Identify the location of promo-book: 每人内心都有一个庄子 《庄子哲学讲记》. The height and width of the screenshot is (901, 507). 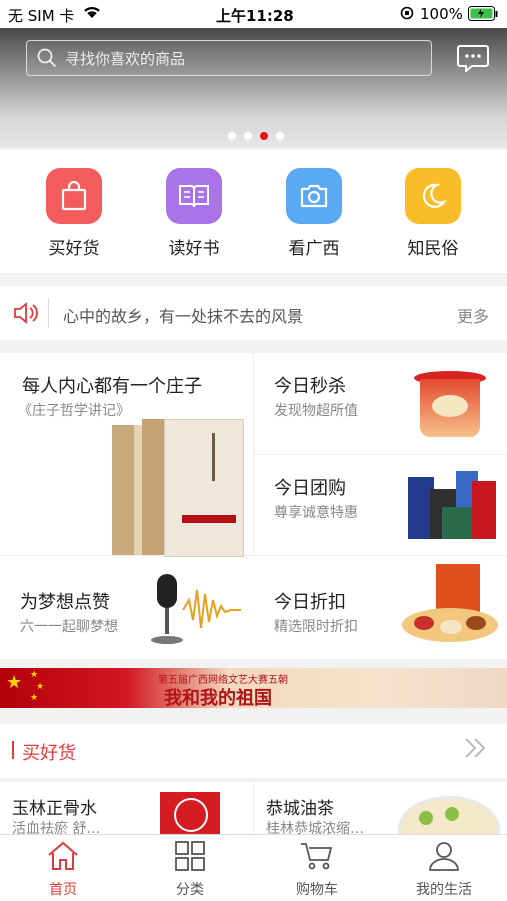
(126, 455).